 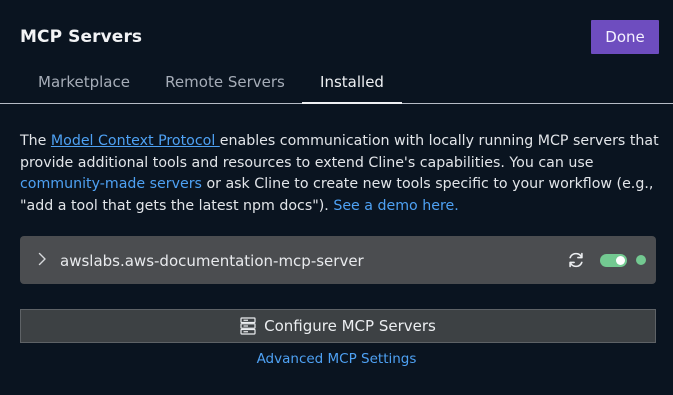 What do you see at coordinates (35, 141) in the screenshot?
I see `description-prefix: The` at bounding box center [35, 141].